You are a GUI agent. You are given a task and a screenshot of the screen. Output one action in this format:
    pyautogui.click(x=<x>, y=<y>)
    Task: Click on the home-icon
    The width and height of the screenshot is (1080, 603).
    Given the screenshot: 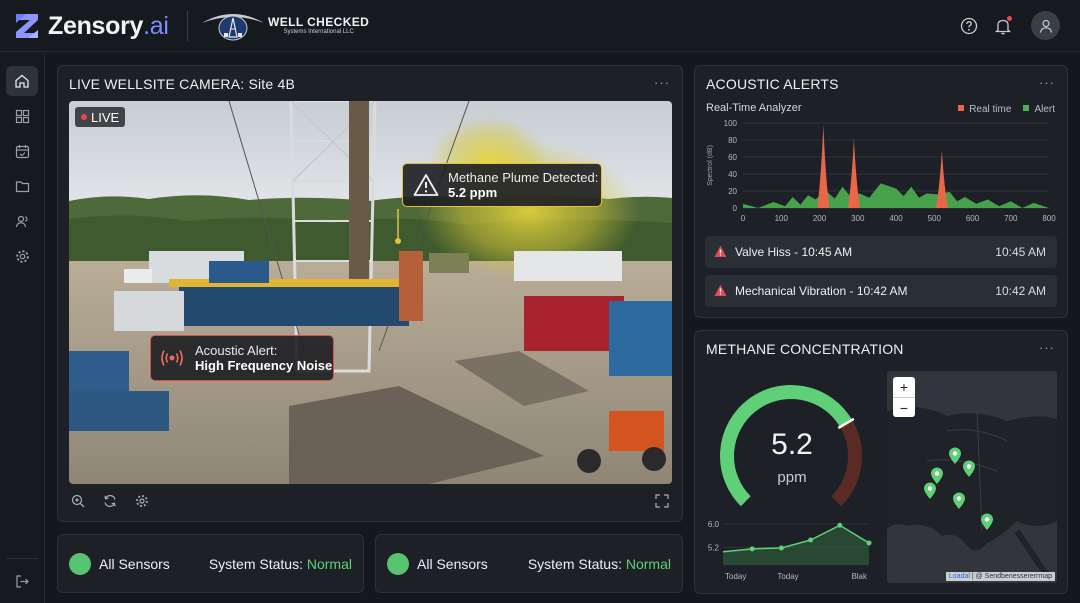 What is the action you would take?
    pyautogui.click(x=22, y=81)
    